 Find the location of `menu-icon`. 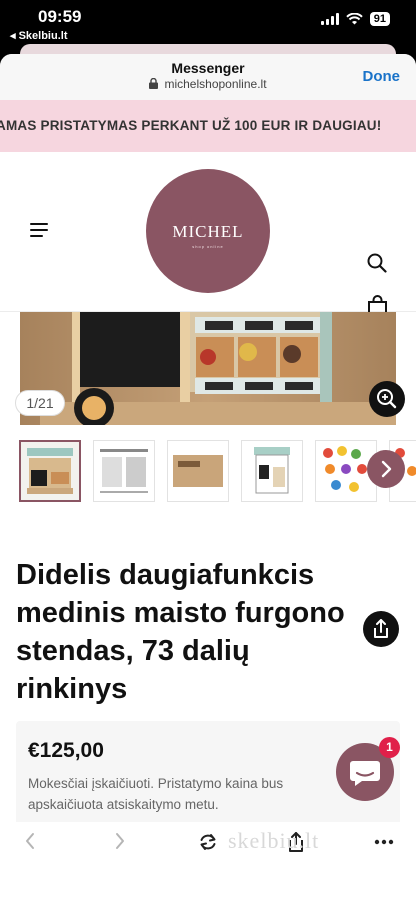

menu-icon is located at coordinates (39, 230).